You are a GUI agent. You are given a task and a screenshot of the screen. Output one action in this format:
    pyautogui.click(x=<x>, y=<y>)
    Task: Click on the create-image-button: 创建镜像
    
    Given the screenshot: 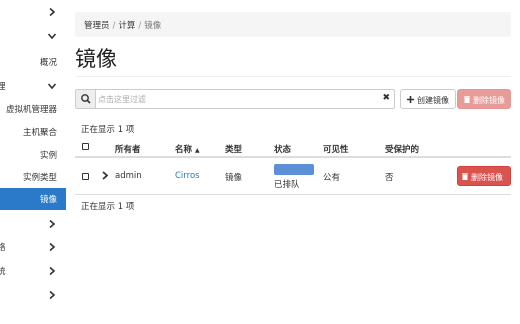 What is the action you would take?
    pyautogui.click(x=428, y=99)
    